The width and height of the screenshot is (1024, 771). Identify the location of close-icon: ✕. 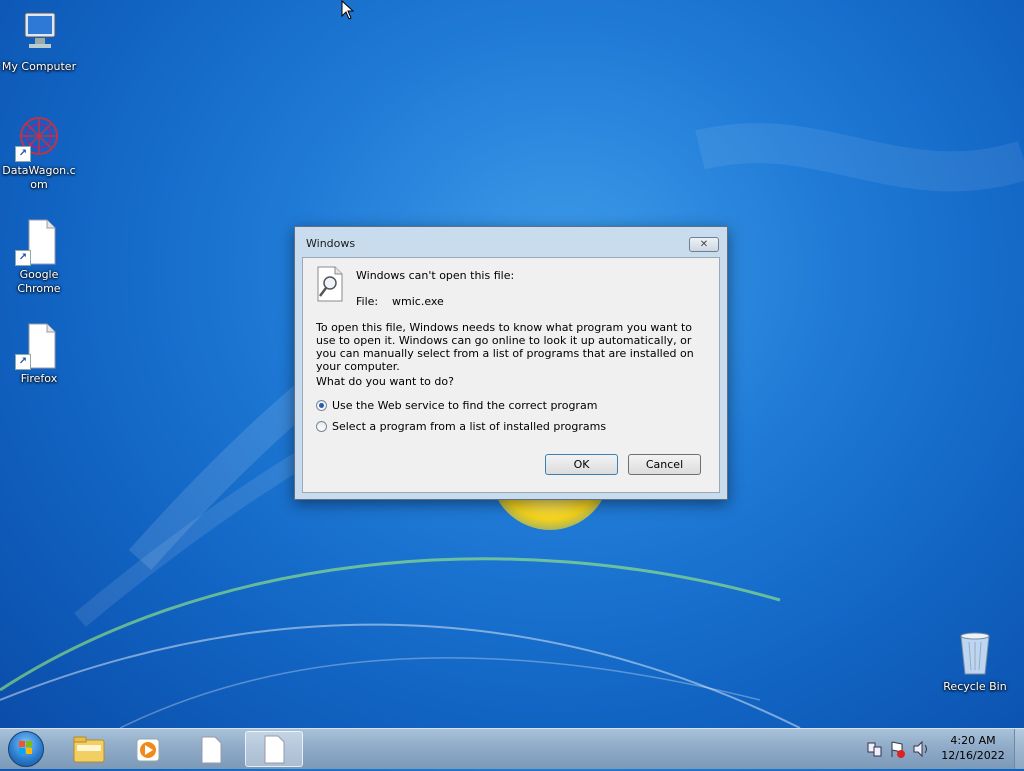
(704, 244).